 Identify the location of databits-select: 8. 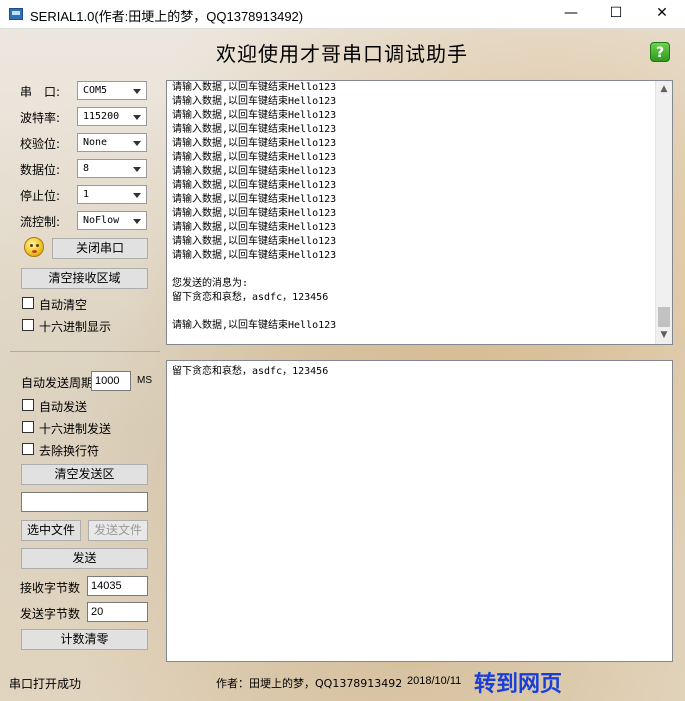
(112, 168).